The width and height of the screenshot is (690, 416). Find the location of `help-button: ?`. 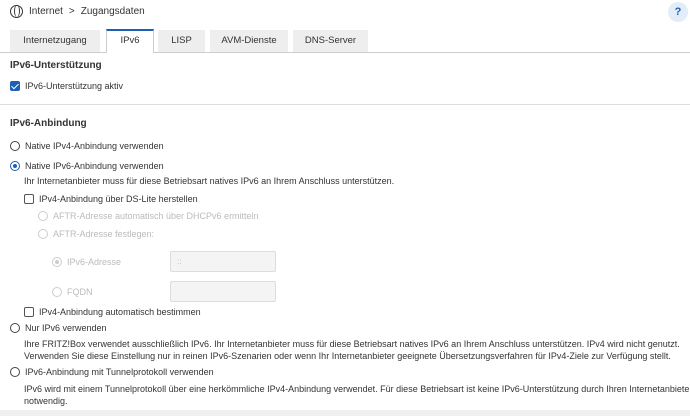

help-button: ? is located at coordinates (678, 12).